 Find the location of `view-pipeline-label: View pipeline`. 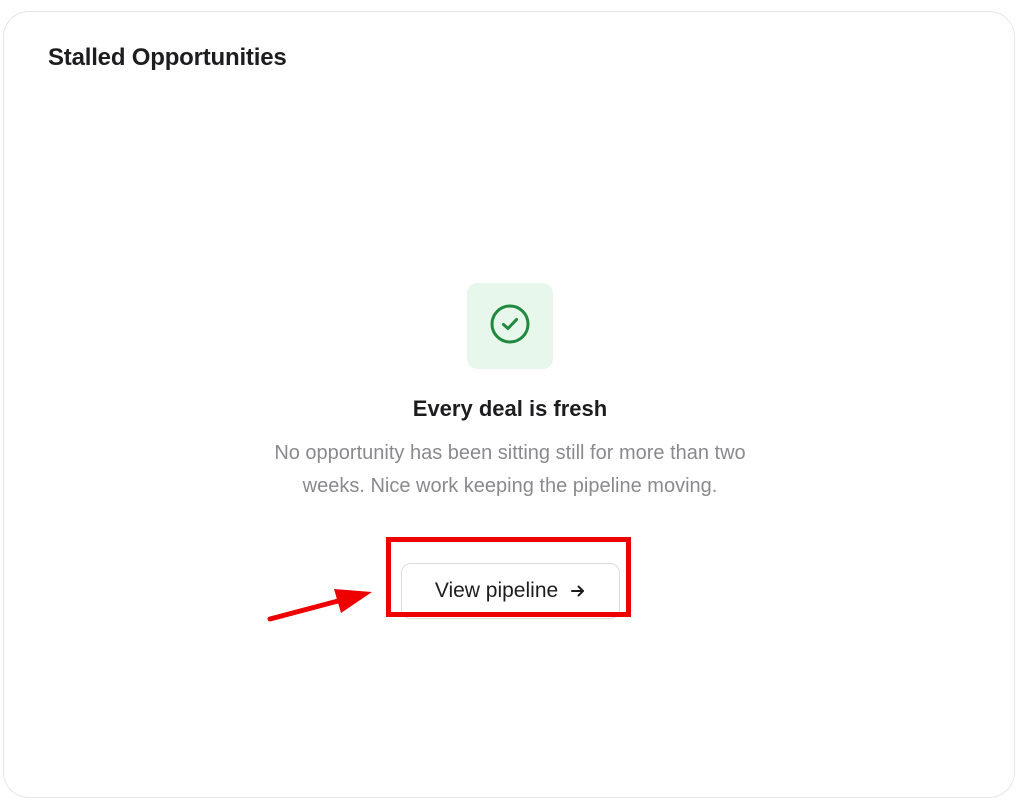

view-pipeline-label: View pipeline is located at coordinates (496, 590).